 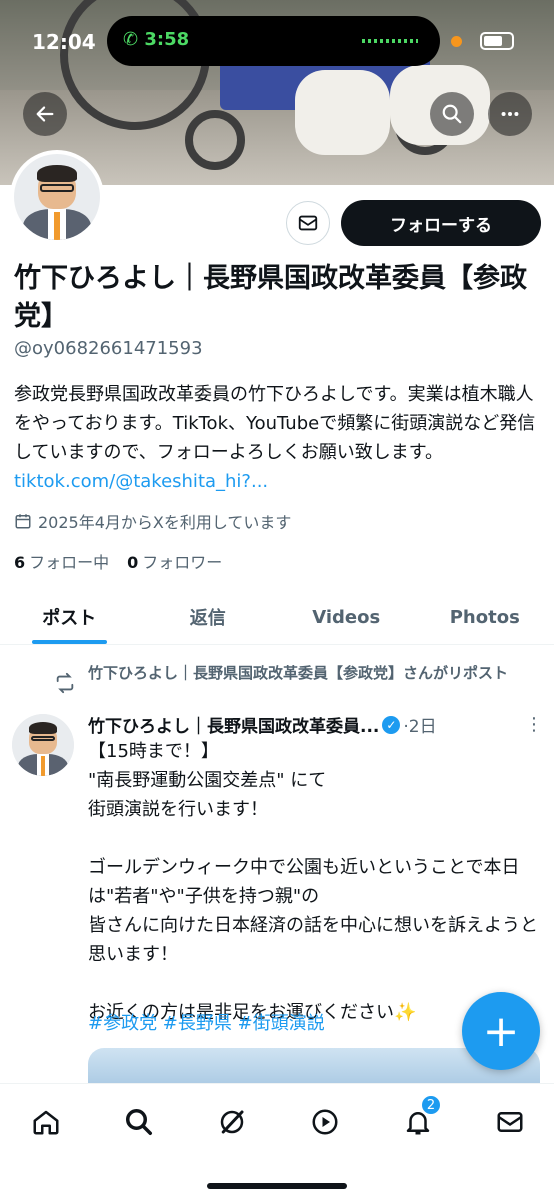 I want to click on calendar-icon, so click(x=23, y=521).